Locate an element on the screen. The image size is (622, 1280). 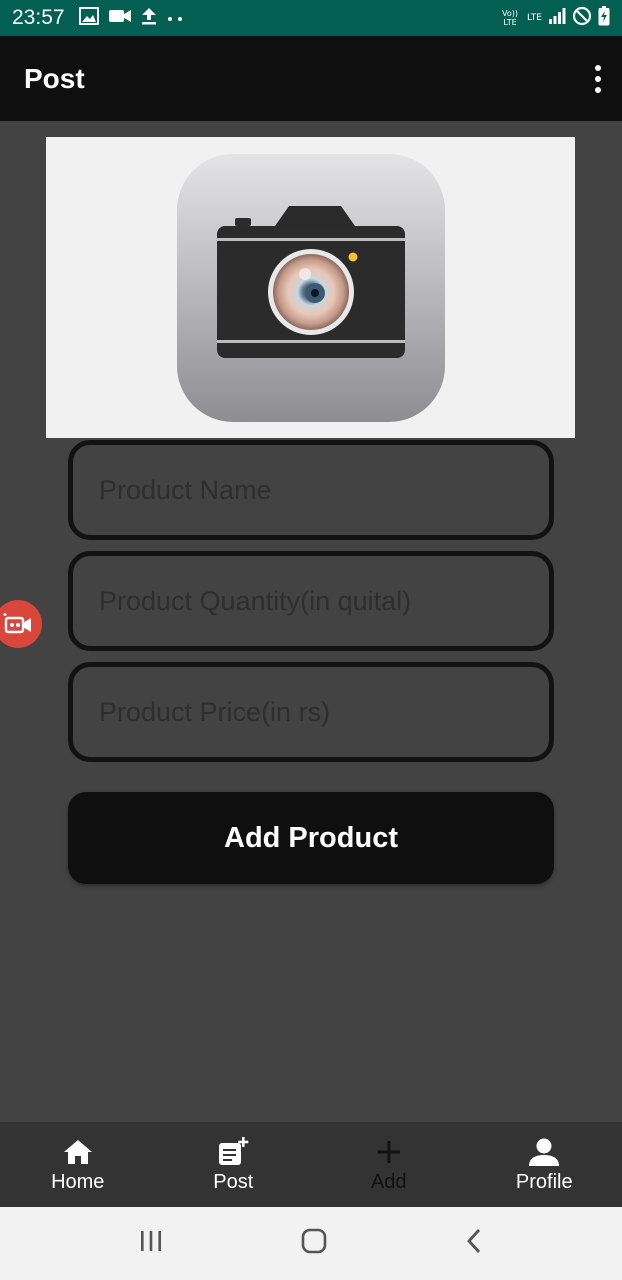
screen-record-button is located at coordinates (21, 624).